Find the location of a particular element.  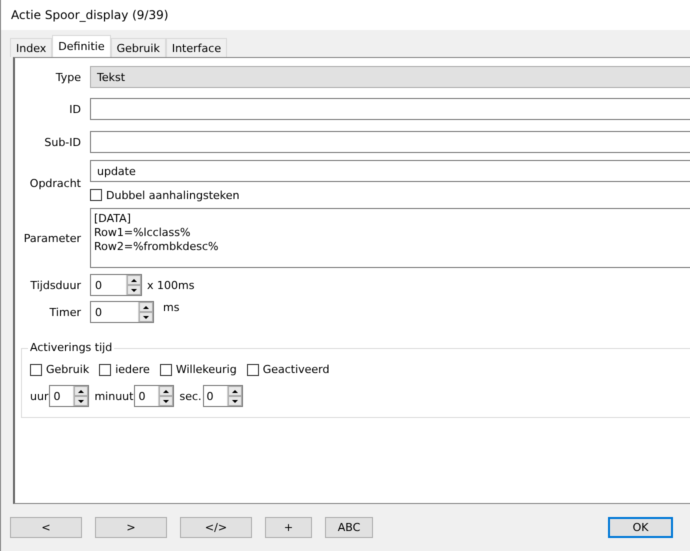

checkbox-label: iedere is located at coordinates (132, 369).